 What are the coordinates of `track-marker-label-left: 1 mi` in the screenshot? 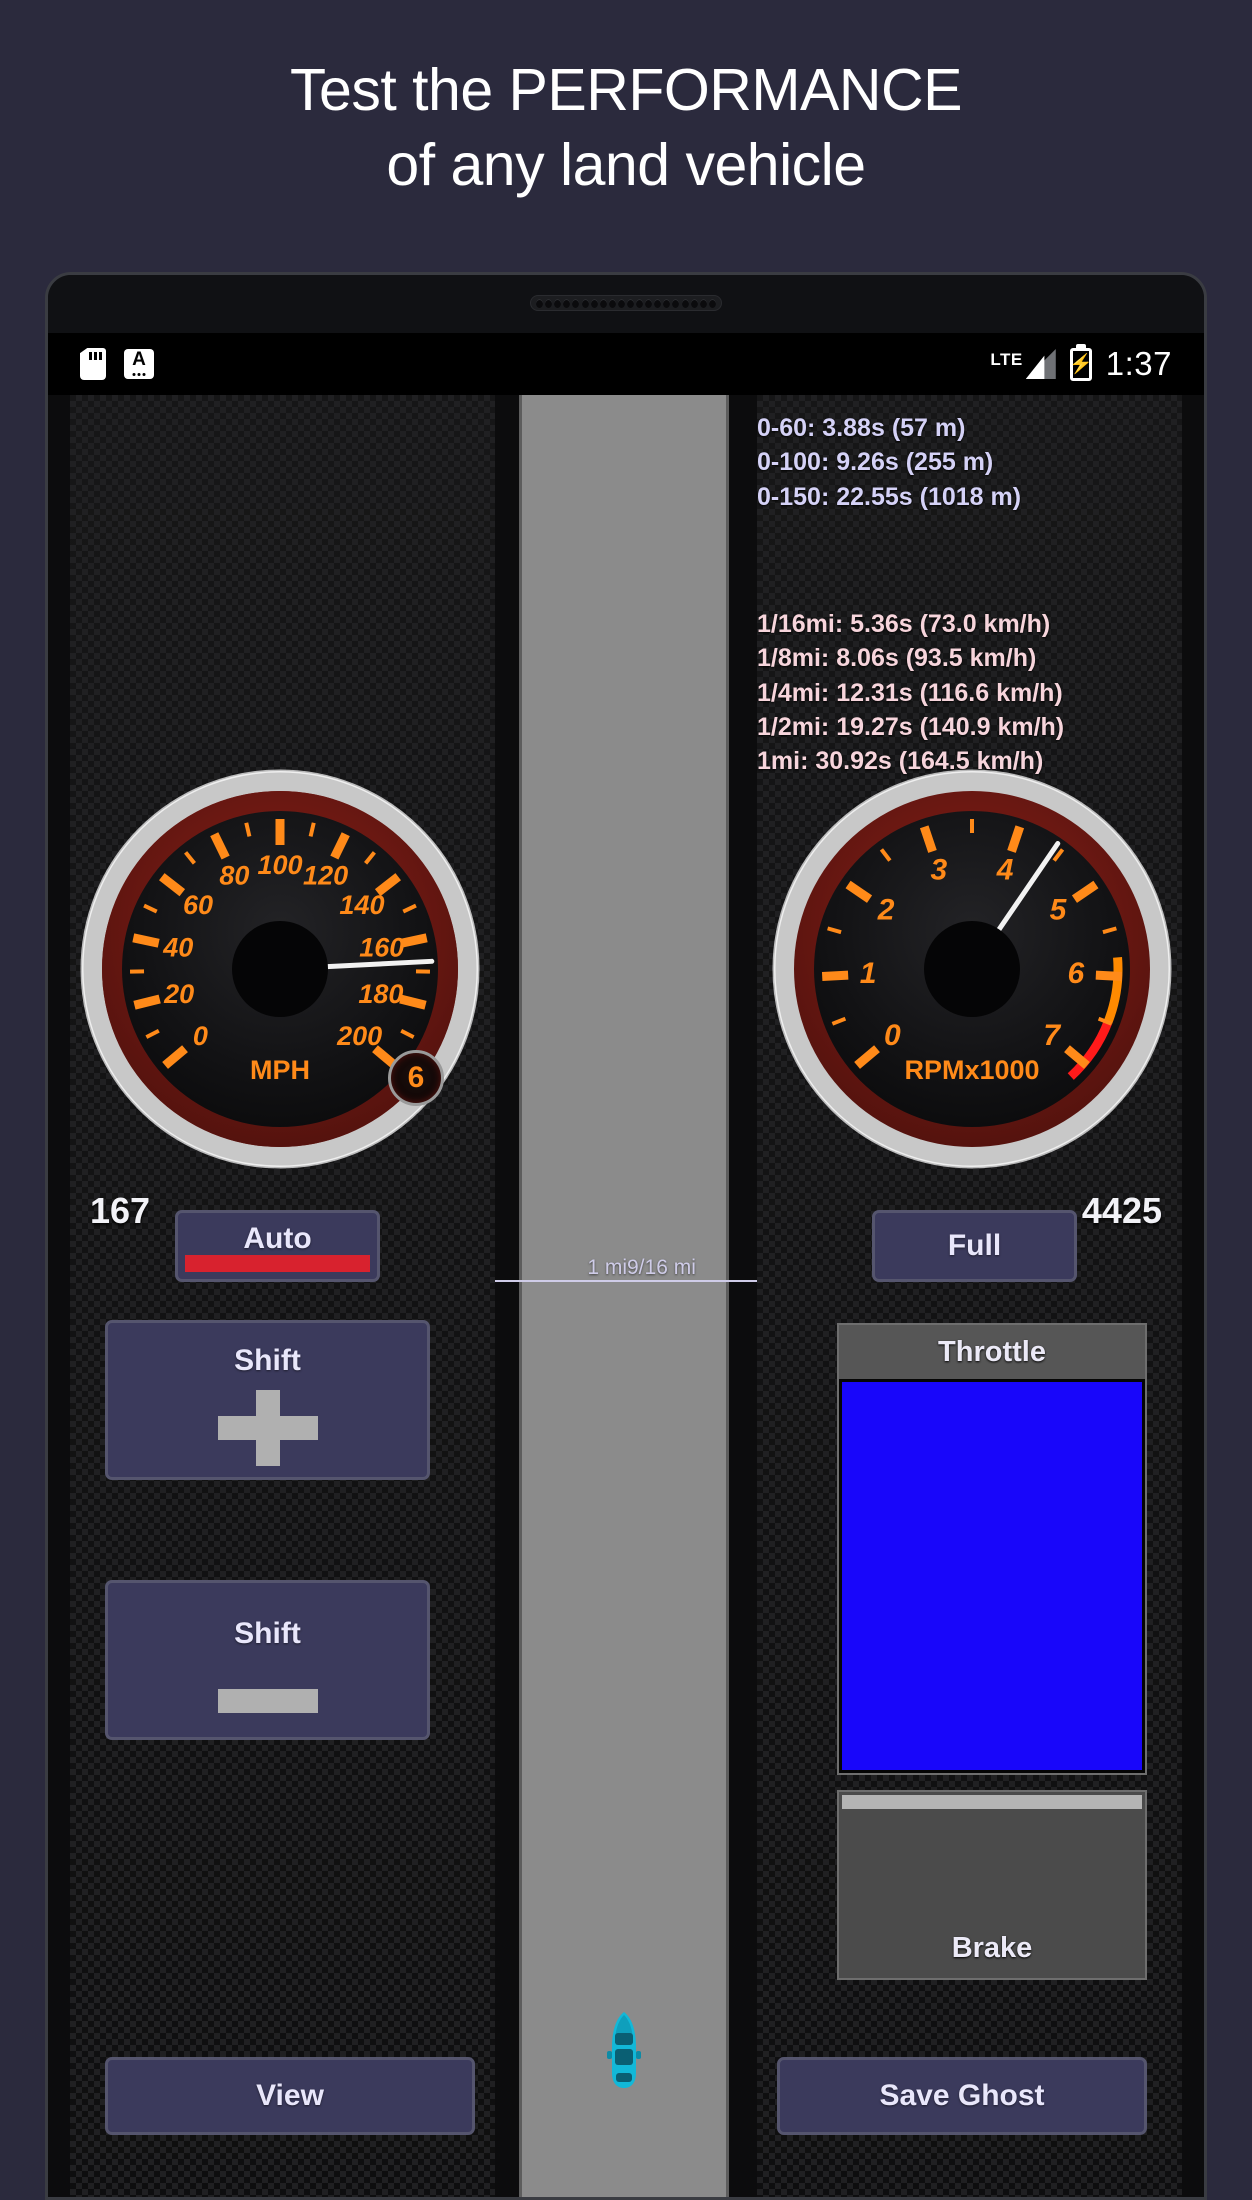 It's located at (607, 1267).